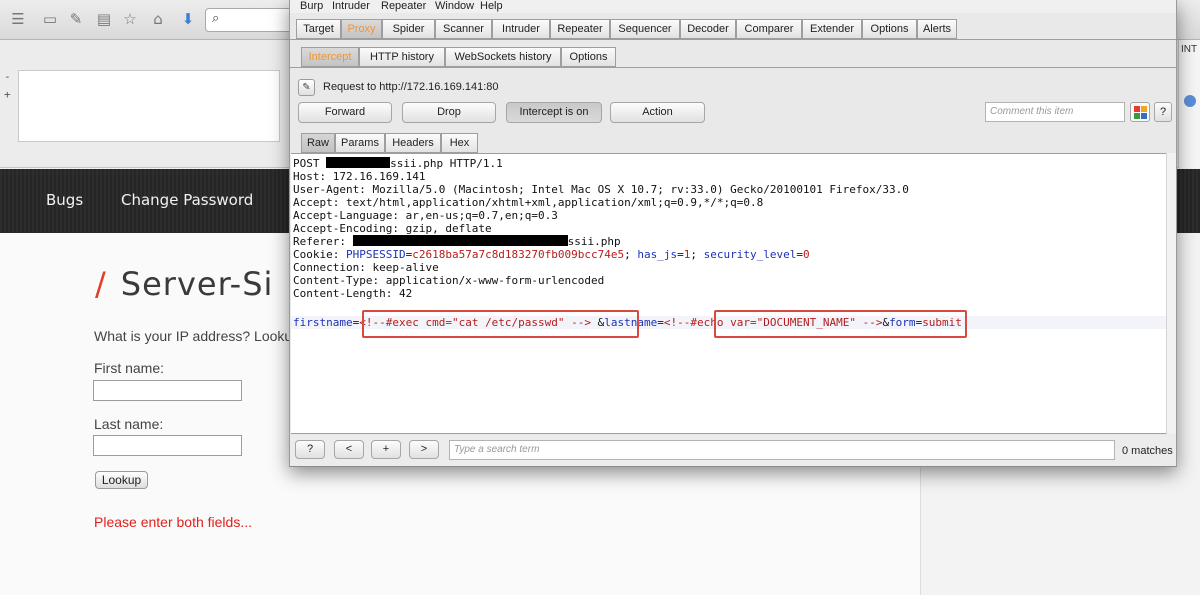  Describe the element at coordinates (1147, 451) in the screenshot. I see `match-count: 0 matches` at that location.